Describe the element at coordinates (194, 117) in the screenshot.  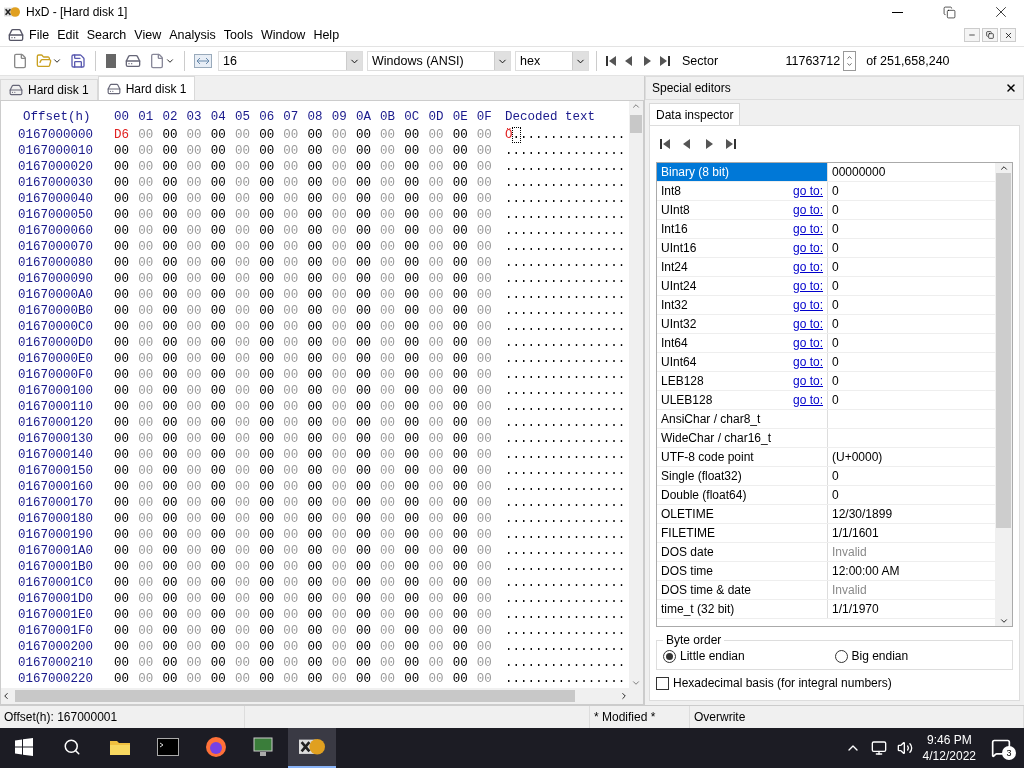
I see `column-header: 03` at that location.